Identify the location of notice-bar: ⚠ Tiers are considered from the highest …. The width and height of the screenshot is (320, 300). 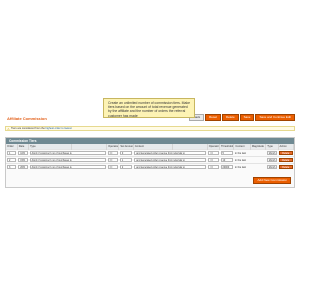
(150, 128).